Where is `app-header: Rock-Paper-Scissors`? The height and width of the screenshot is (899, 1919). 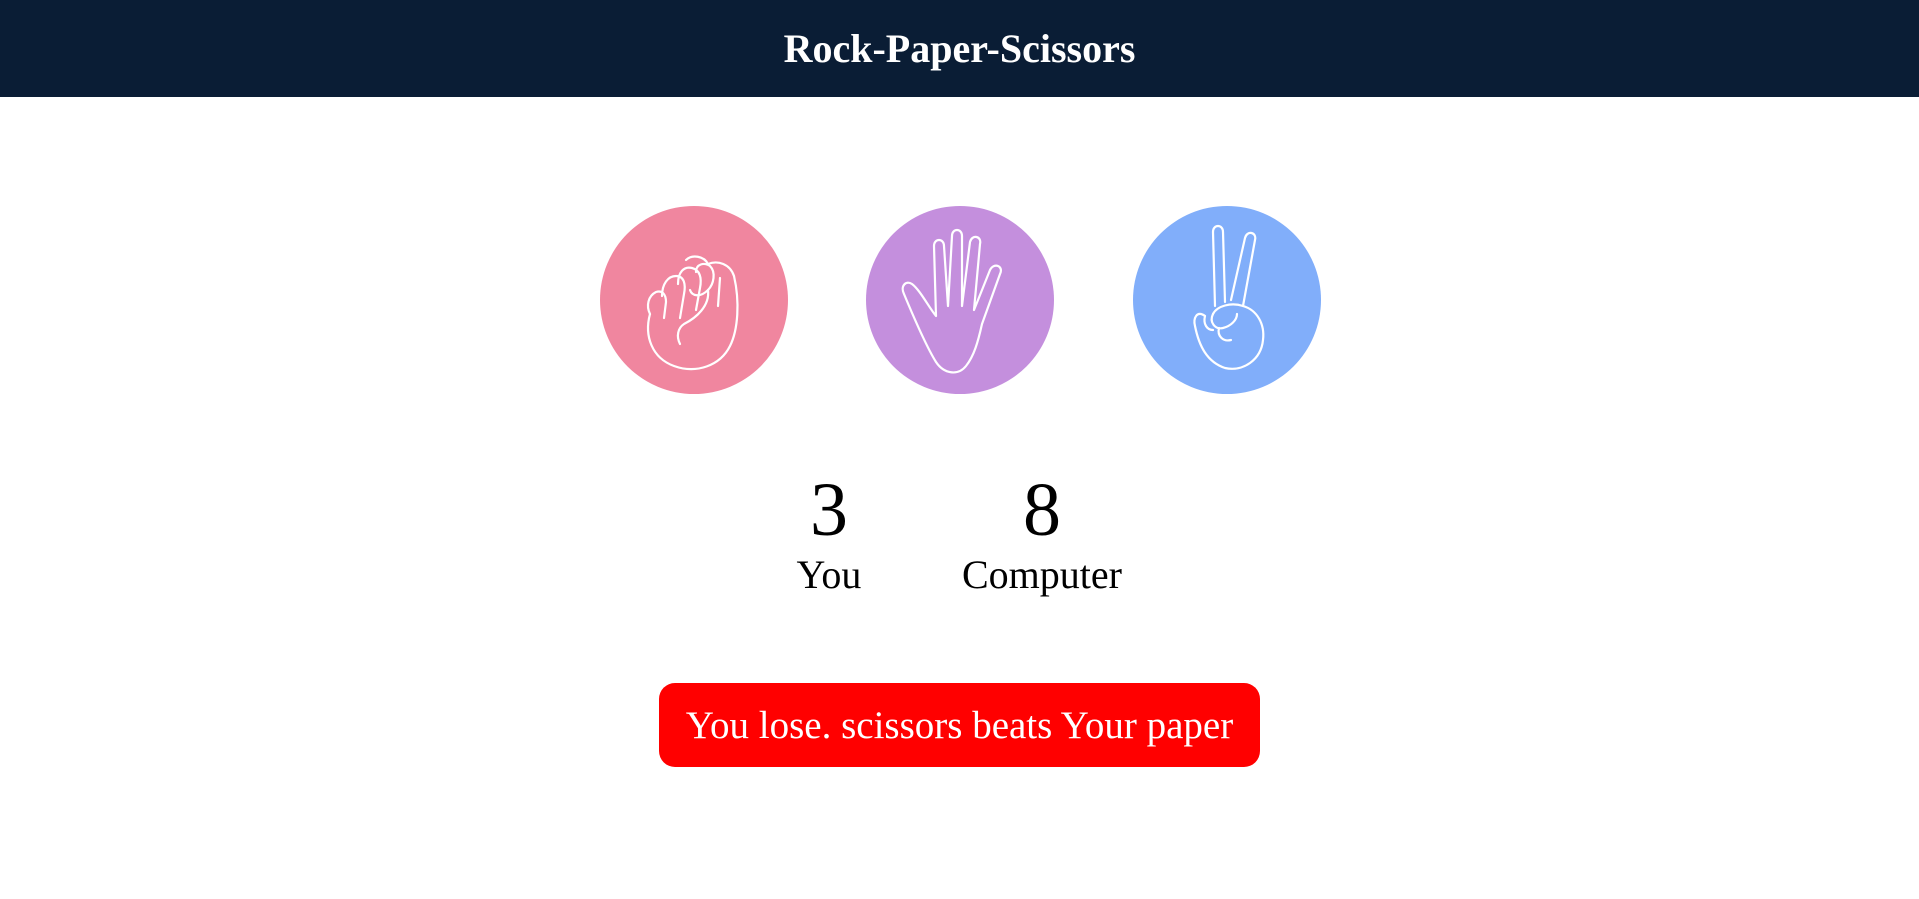
app-header: Rock-Paper-Scissors is located at coordinates (959, 48).